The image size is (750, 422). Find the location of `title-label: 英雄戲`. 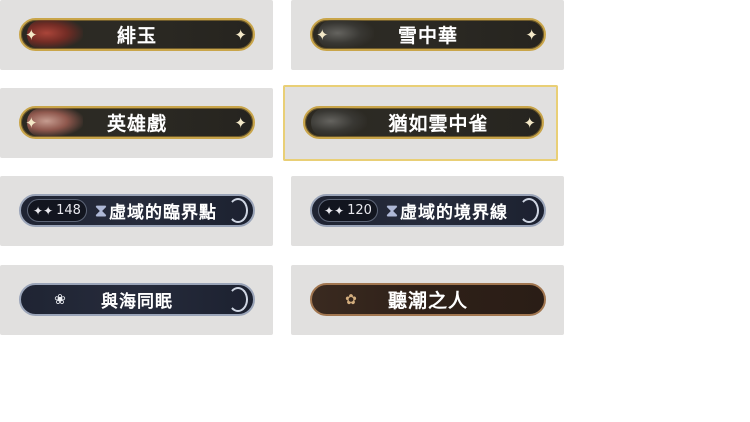

title-label: 英雄戲 is located at coordinates (136, 124).